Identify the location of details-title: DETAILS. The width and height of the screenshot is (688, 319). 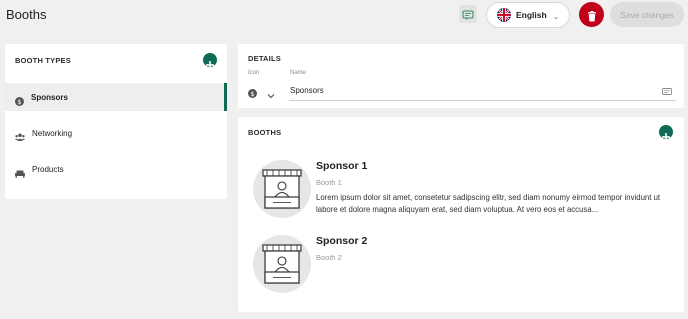
(264, 58).